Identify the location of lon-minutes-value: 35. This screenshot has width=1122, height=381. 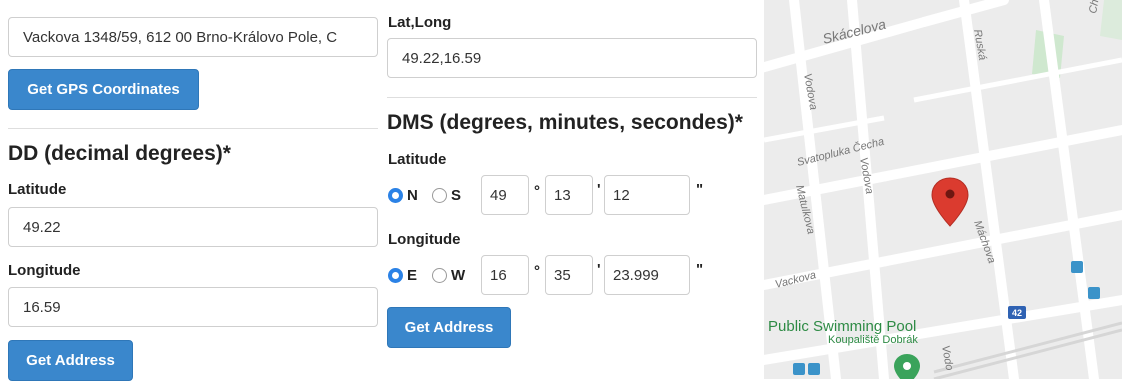
(562, 275).